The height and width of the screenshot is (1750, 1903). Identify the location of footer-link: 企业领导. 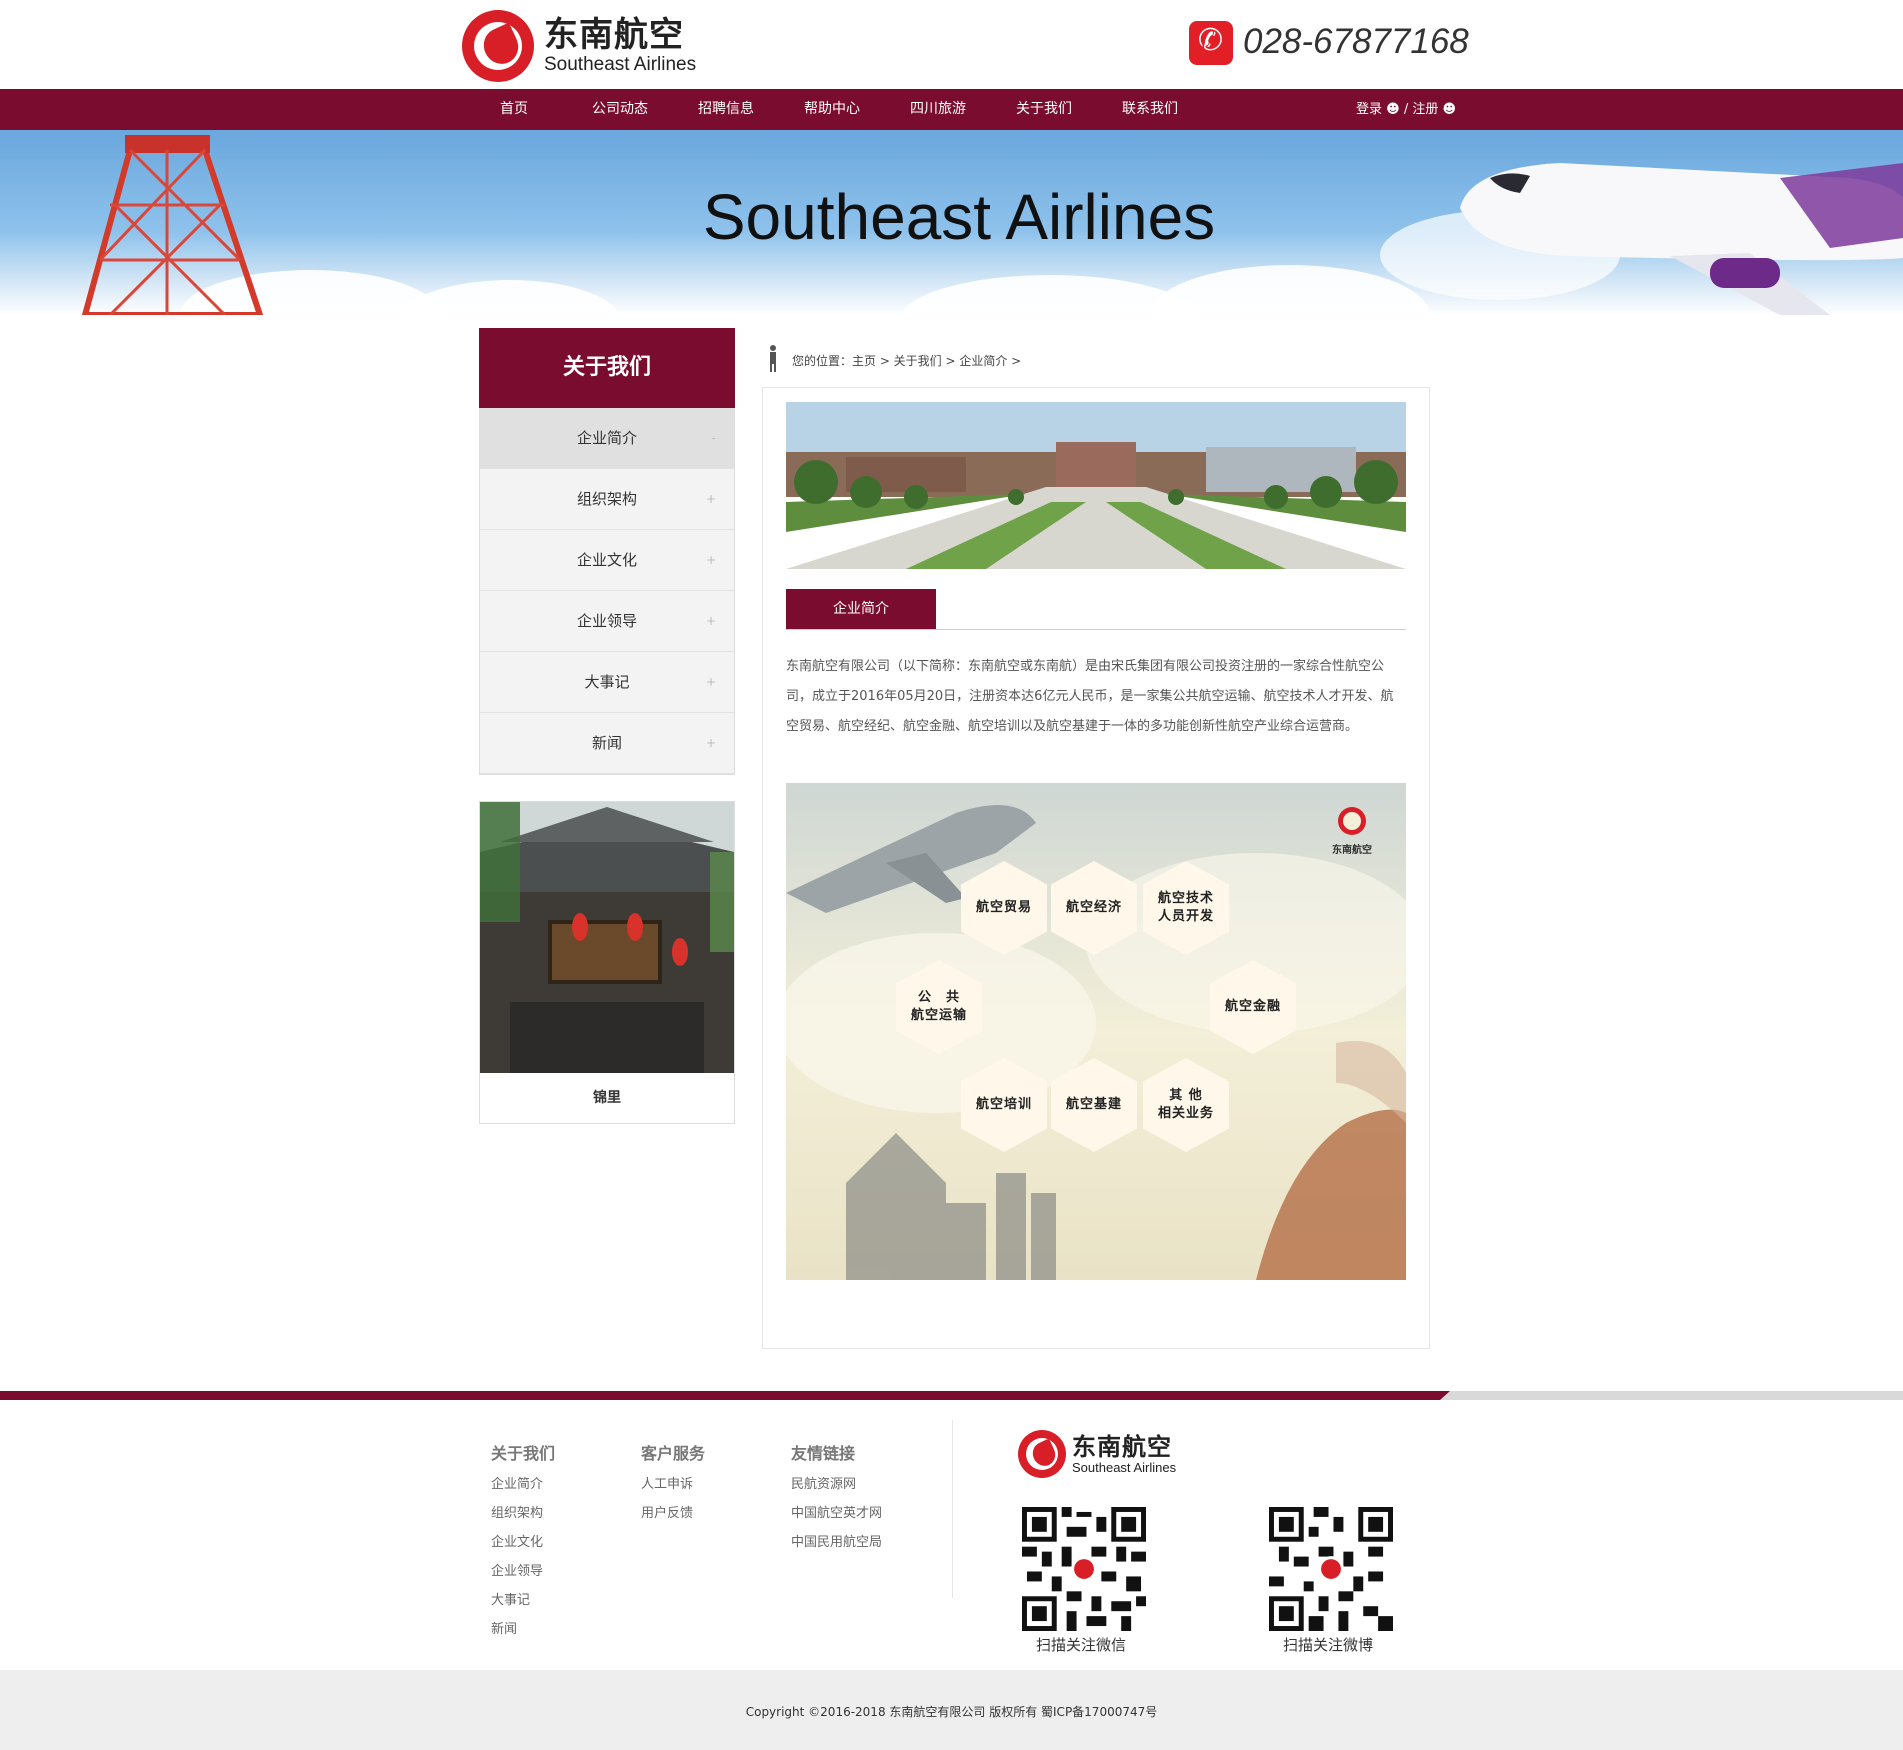
(523, 1571).